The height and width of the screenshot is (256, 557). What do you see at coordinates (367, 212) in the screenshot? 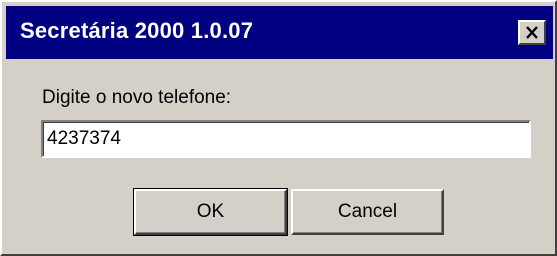
I see `cancel-button: Cancel` at bounding box center [367, 212].